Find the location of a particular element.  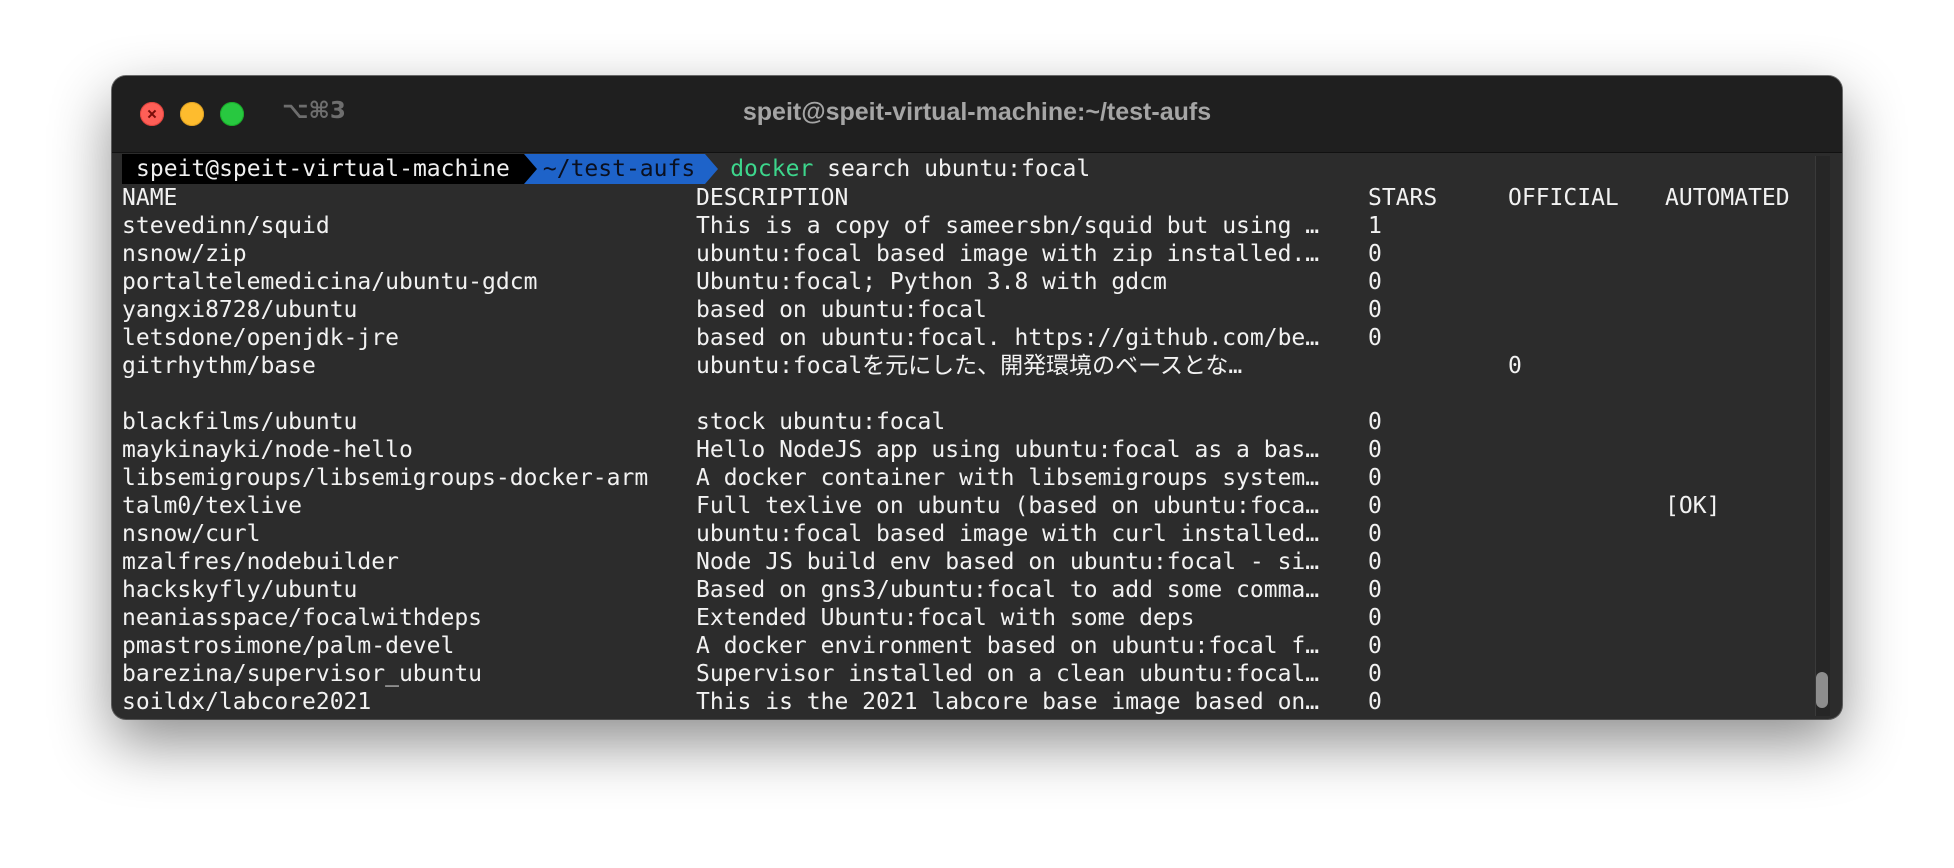

table-row: yangxi8728/ubuntu based on ubuntu:focal 0 is located at coordinates (964, 310).